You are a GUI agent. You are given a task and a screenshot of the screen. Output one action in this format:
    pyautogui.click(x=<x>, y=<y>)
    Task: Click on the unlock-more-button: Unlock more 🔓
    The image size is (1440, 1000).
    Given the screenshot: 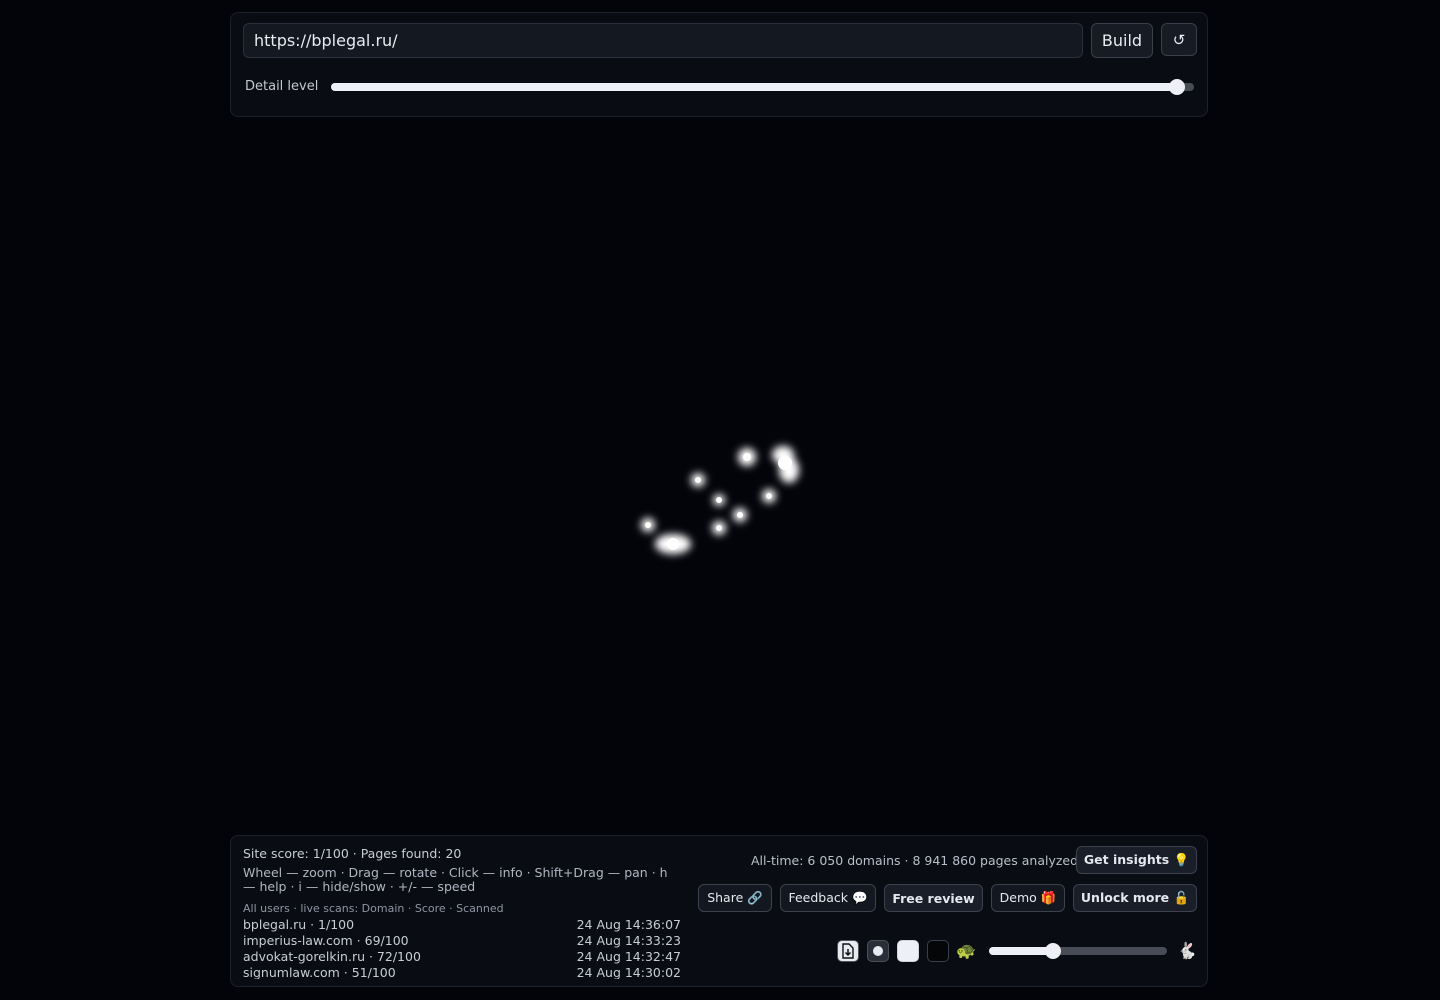 What is the action you would take?
    pyautogui.click(x=1135, y=898)
    